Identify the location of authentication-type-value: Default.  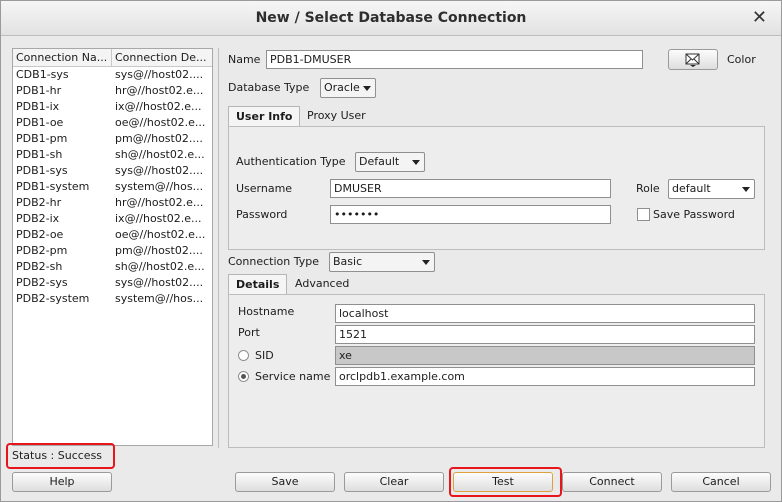
(379, 161).